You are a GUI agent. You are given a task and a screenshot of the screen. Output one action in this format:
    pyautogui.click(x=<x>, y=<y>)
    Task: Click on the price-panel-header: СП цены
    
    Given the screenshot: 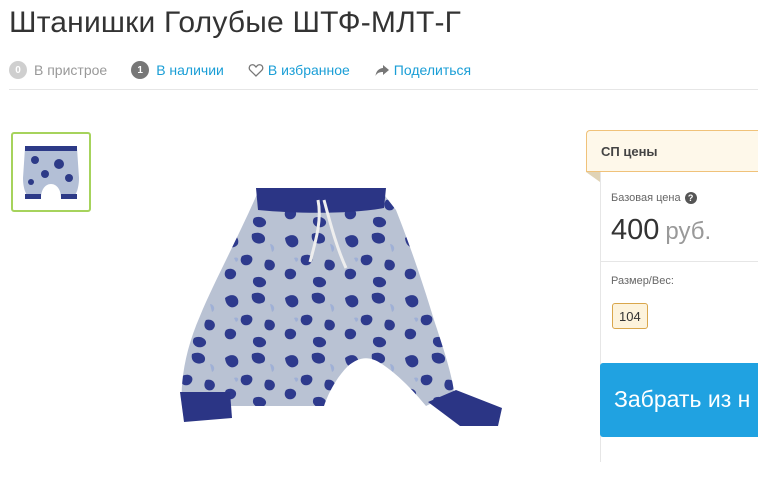 What is the action you would take?
    pyautogui.click(x=672, y=151)
    